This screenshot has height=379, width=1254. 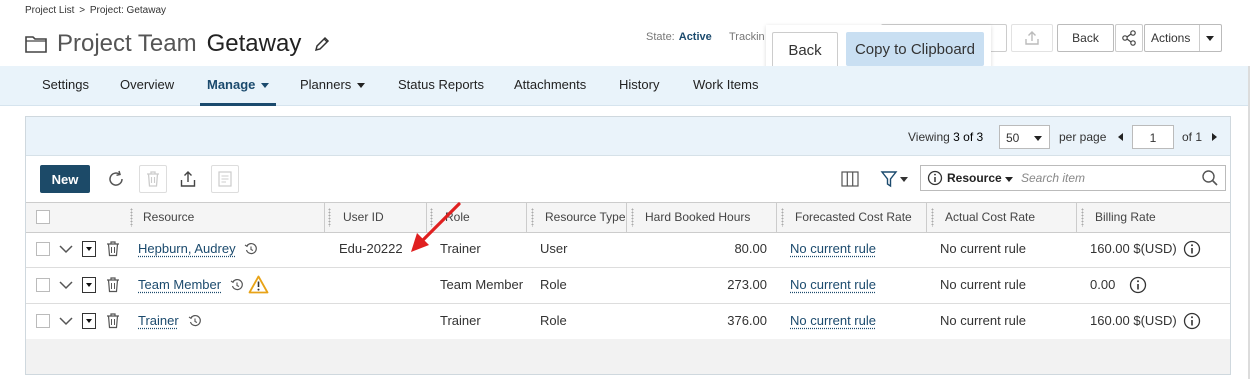 What do you see at coordinates (333, 85) in the screenshot?
I see `tab-planners: Planners` at bounding box center [333, 85].